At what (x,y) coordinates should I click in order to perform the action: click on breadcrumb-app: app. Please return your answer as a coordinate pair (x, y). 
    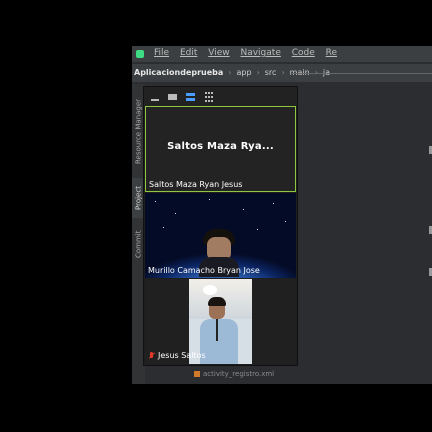
    Looking at the image, I should click on (244, 72).